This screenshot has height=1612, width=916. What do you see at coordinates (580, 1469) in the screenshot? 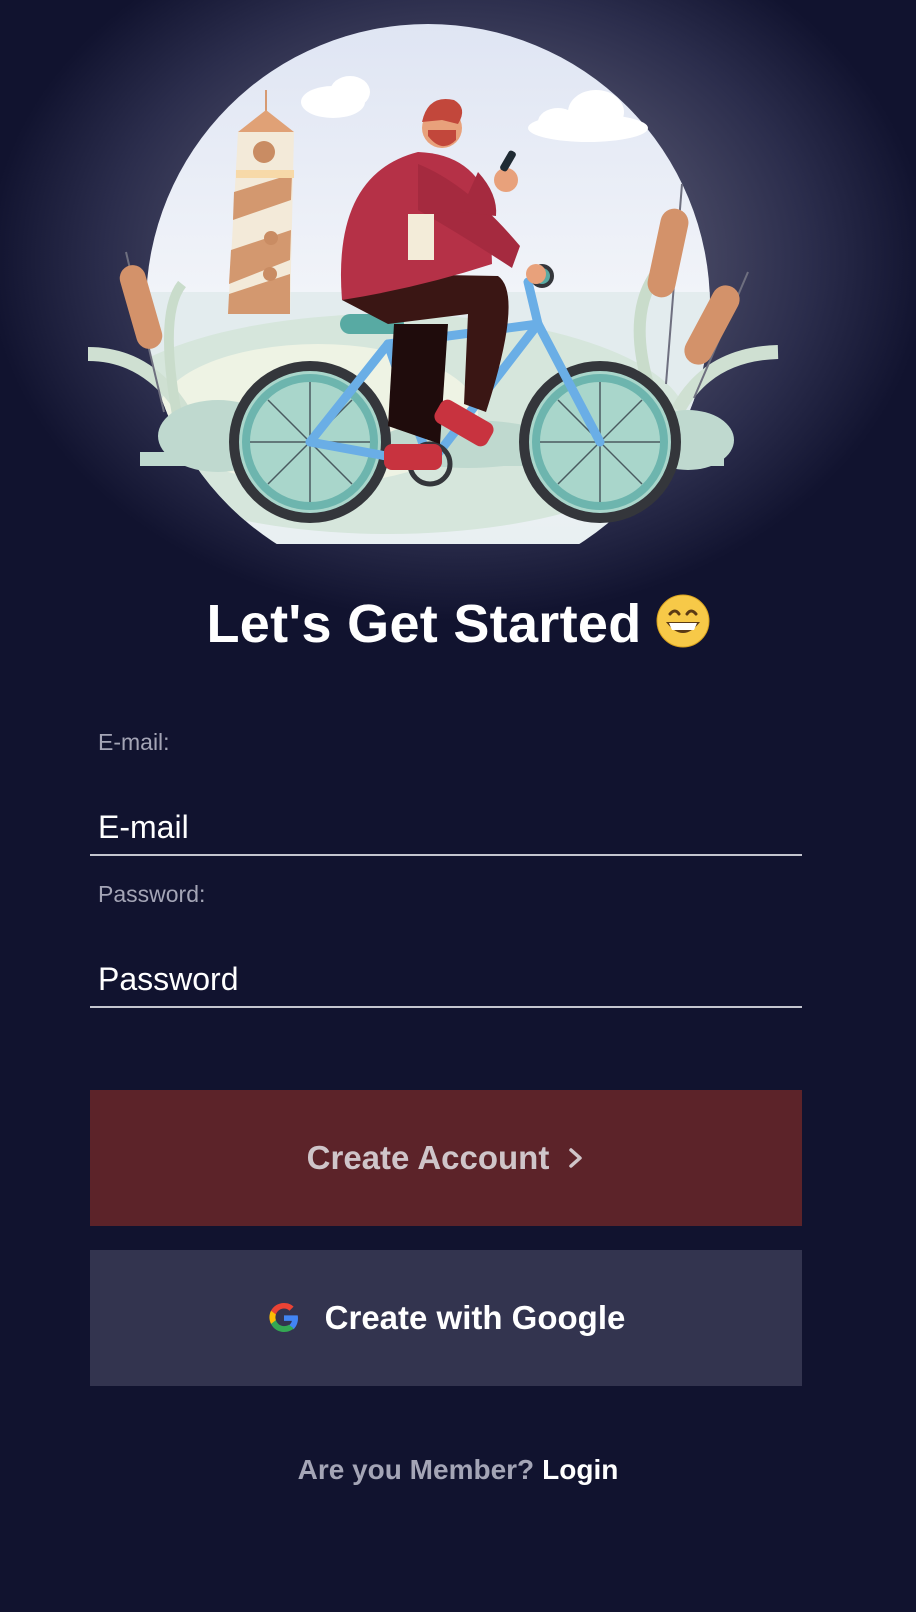
I see `login-link: Login` at bounding box center [580, 1469].